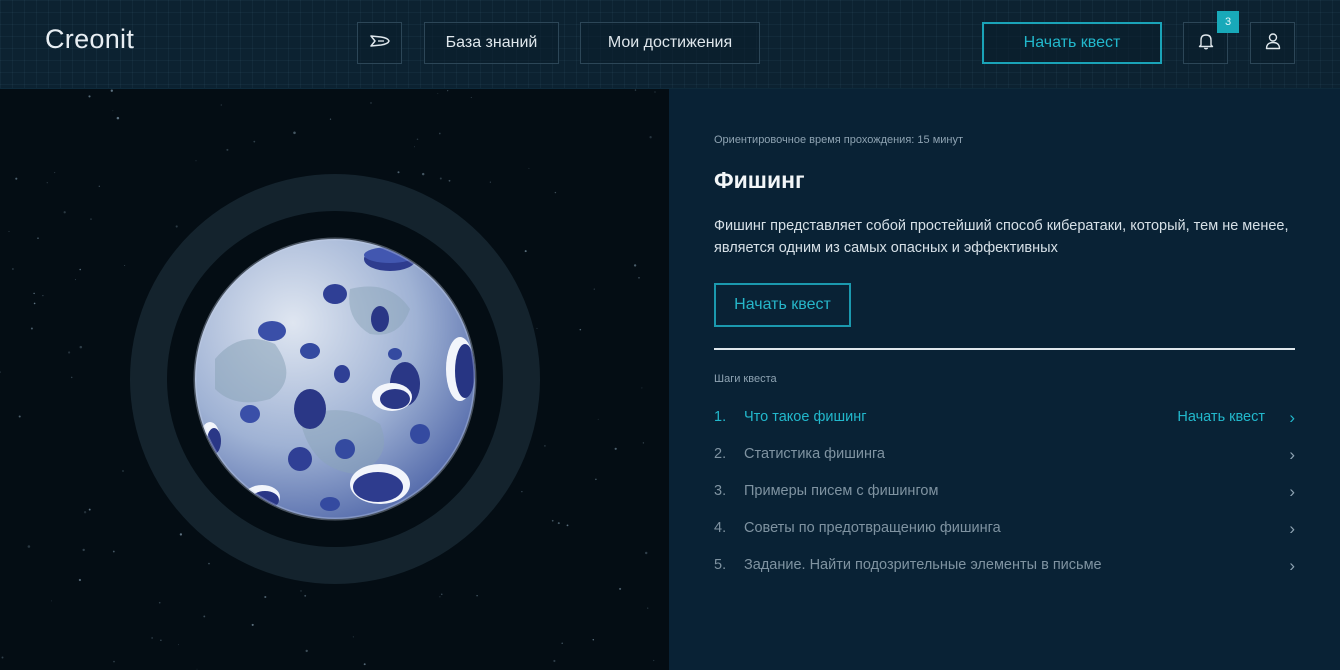 The image size is (1340, 670). Describe the element at coordinates (814, 454) in the screenshot. I see `step-label: Статистика фишинга` at that location.